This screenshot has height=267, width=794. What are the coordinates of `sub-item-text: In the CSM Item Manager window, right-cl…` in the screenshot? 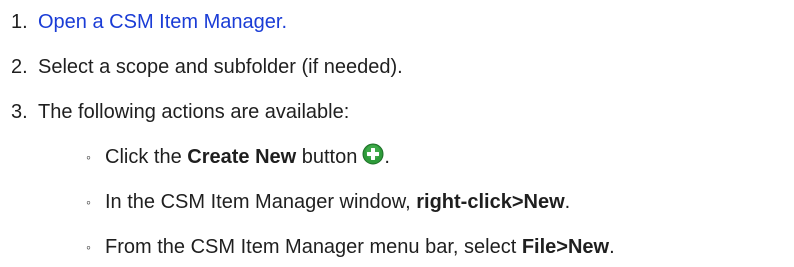 It's located at (337, 202).